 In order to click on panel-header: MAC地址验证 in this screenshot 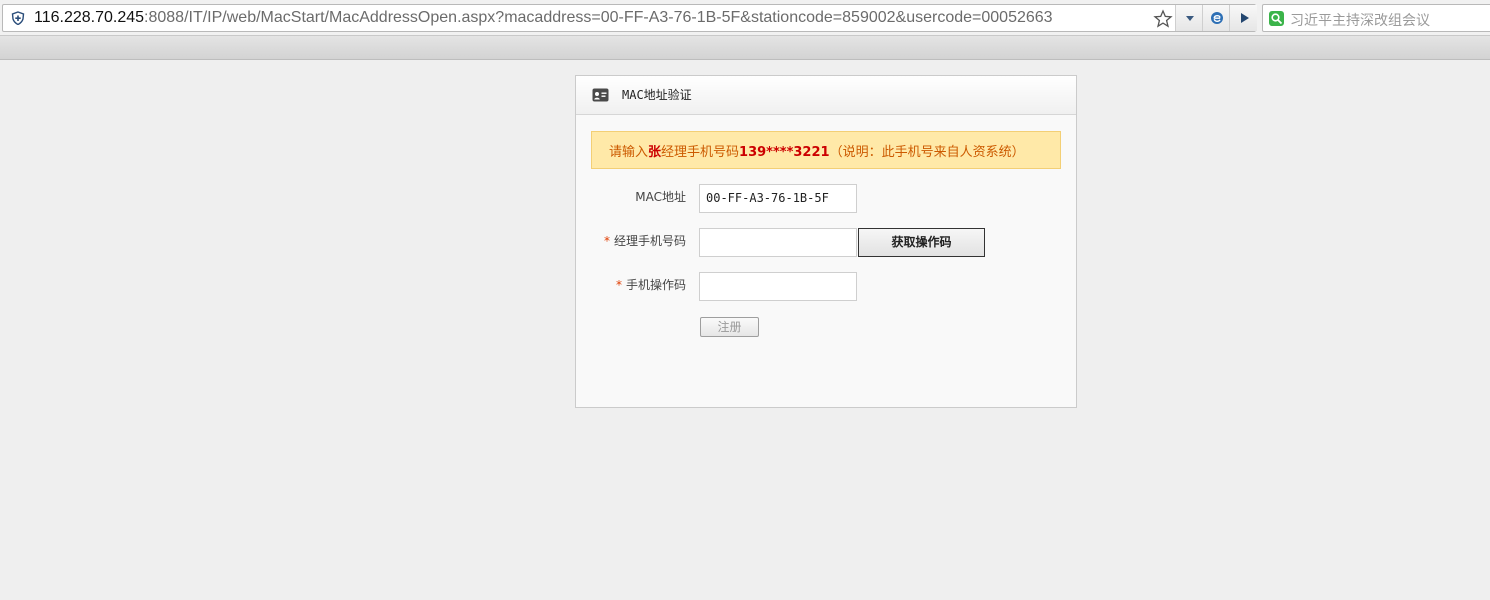, I will do `click(826, 95)`.